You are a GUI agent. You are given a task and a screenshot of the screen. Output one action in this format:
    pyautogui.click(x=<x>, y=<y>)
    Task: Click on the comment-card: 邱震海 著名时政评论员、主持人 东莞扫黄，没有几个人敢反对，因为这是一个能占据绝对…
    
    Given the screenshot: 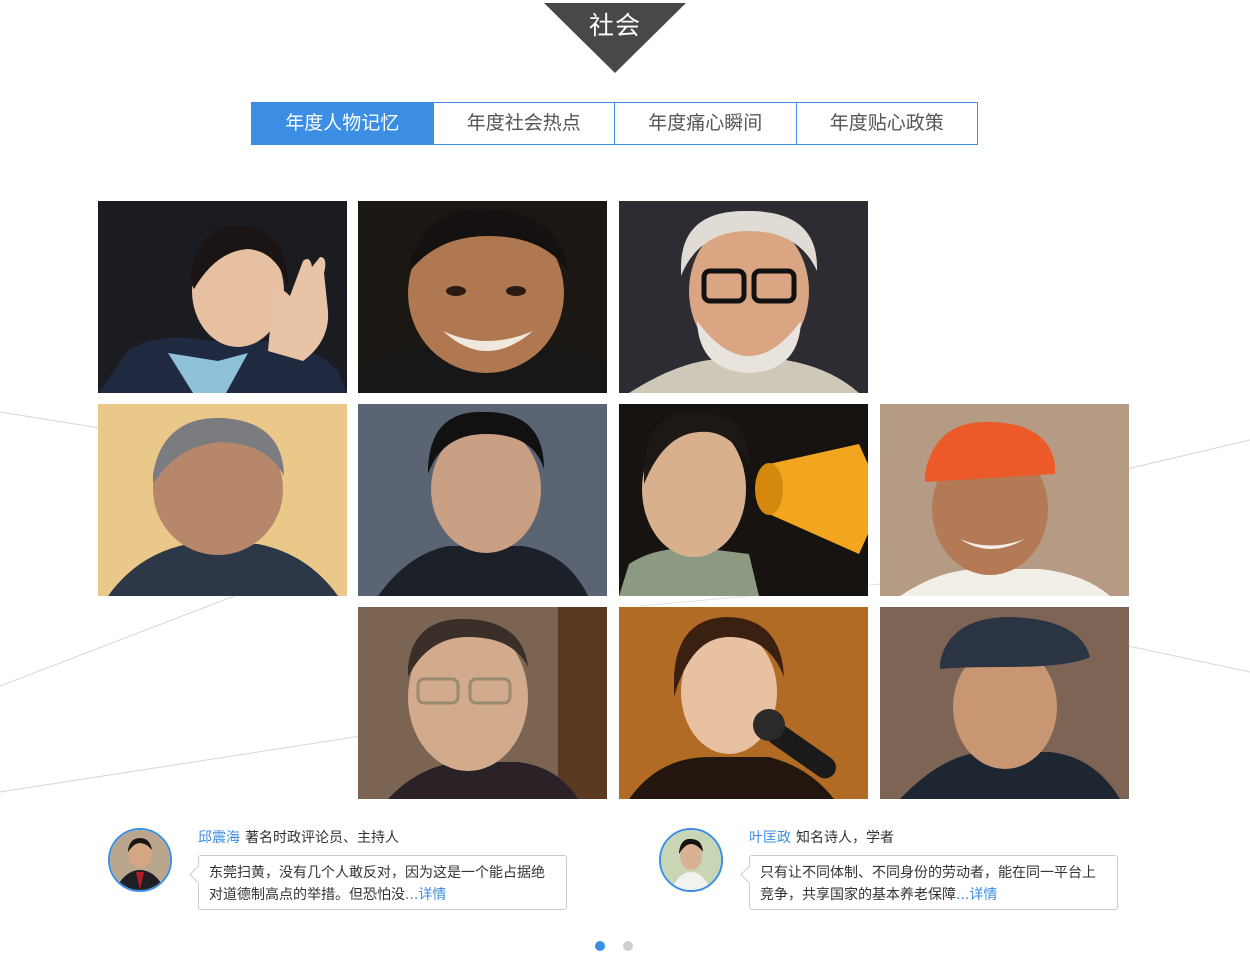 What is the action you would take?
    pyautogui.click(x=343, y=874)
    